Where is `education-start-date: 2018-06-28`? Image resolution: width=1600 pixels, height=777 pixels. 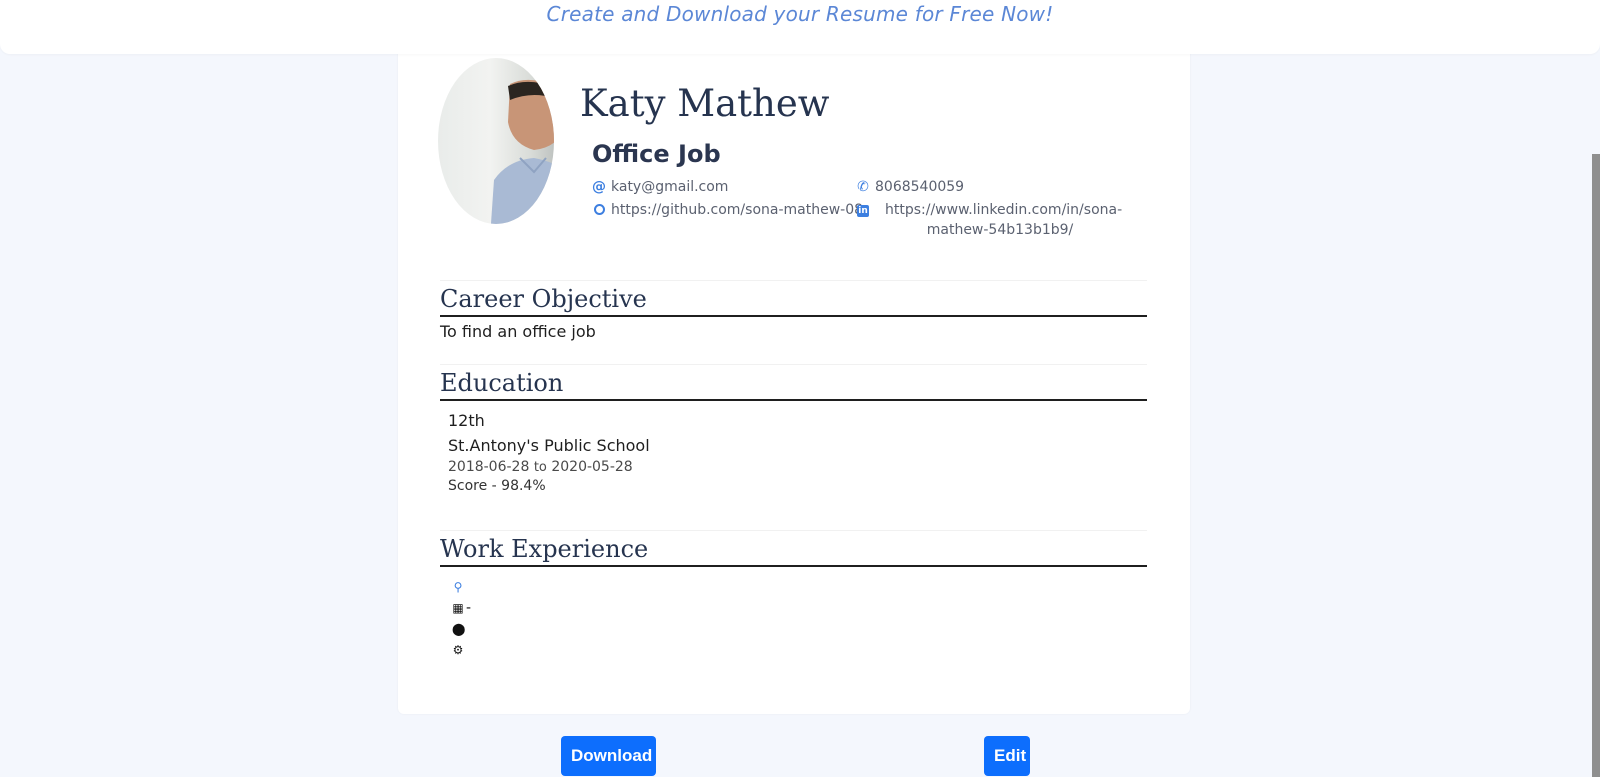
education-start-date: 2018-06-28 is located at coordinates (489, 467).